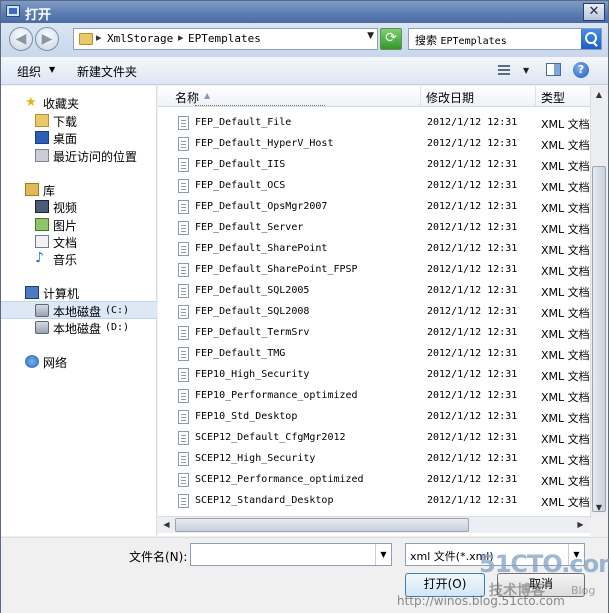  Describe the element at coordinates (374, 96) in the screenshot. I see `column-header-row: 名称 ▲ 修改日期 类型` at that location.